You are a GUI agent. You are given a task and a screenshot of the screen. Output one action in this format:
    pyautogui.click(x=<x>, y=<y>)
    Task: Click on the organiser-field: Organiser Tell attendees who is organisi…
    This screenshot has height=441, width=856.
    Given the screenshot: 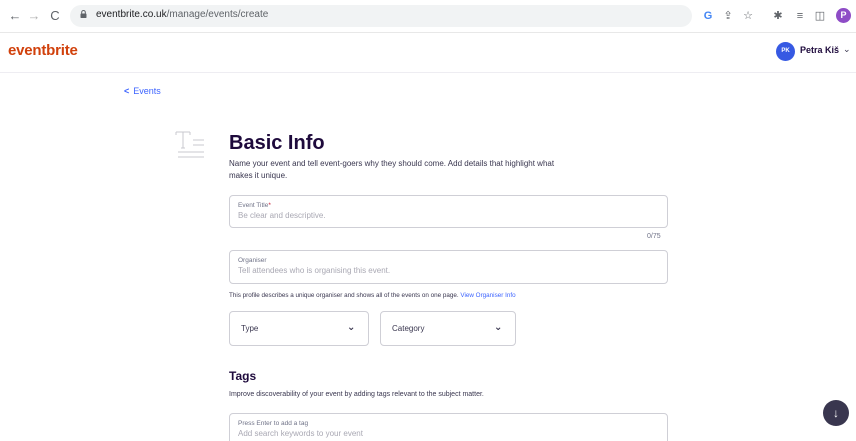 What is the action you would take?
    pyautogui.click(x=448, y=267)
    